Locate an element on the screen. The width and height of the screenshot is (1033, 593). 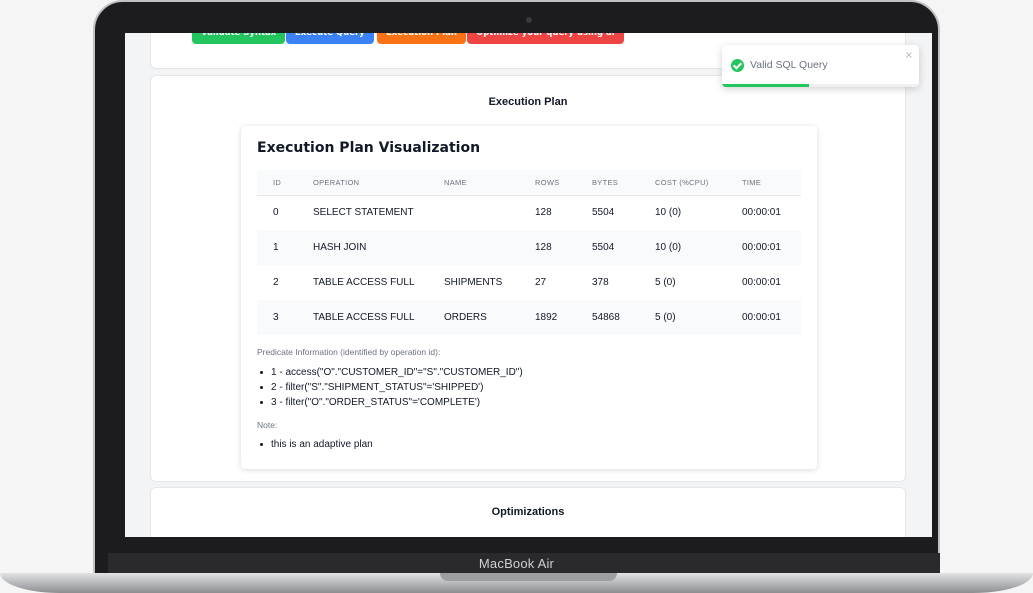
laptop-base-notch is located at coordinates (528, 577).